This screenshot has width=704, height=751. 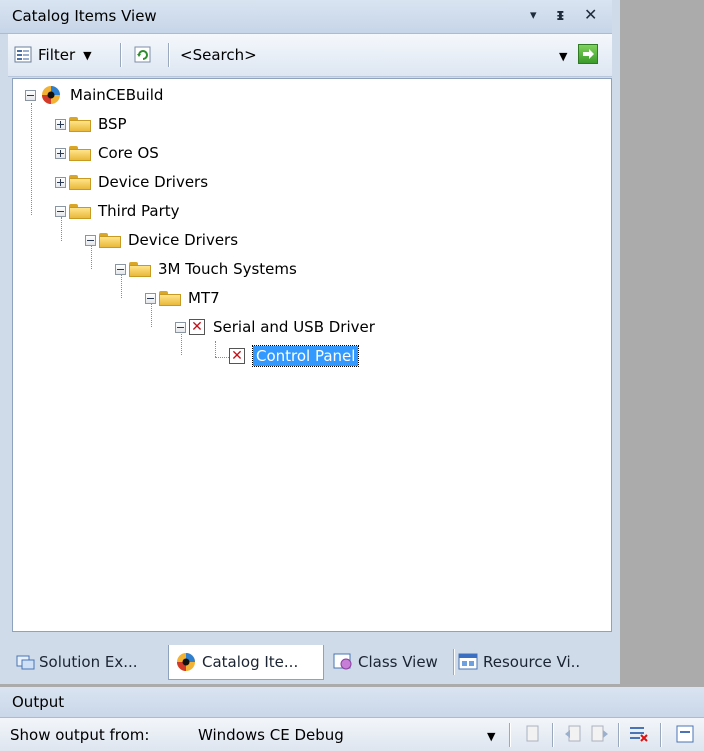 I want to click on toggle-word-wrap-icon, so click(x=685, y=734).